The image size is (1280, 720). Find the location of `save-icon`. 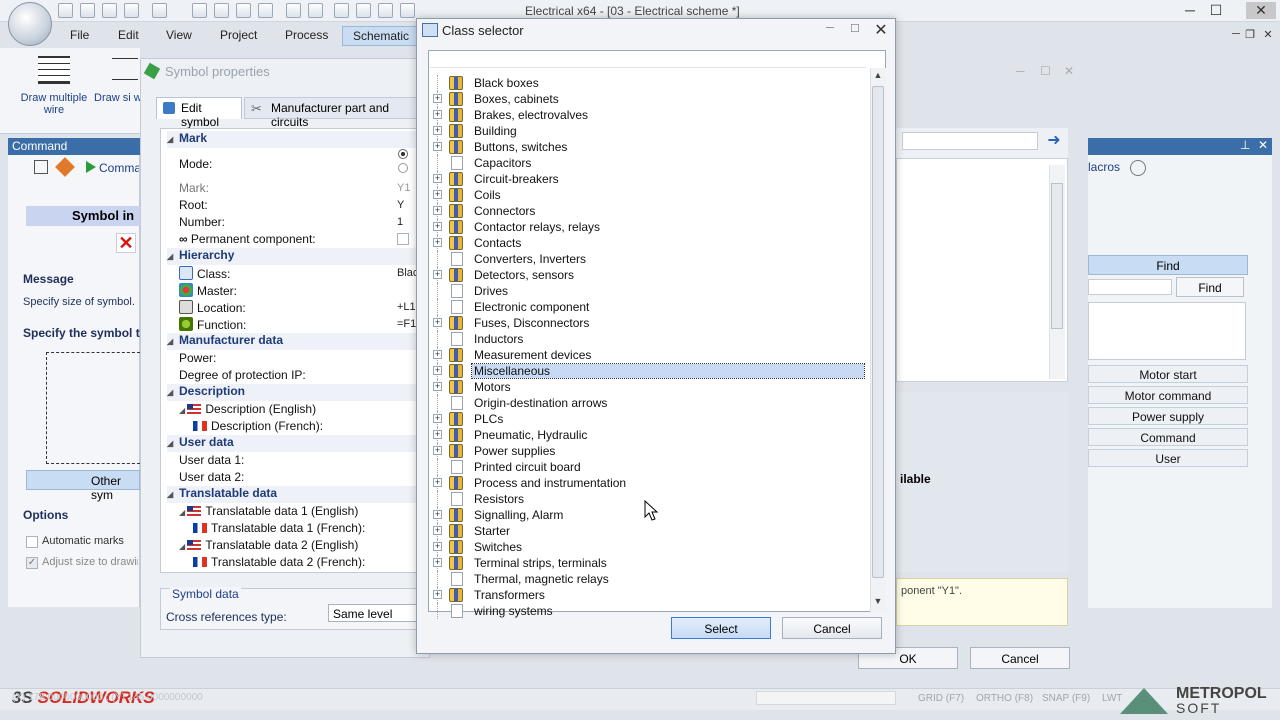

save-icon is located at coordinates (87, 10).